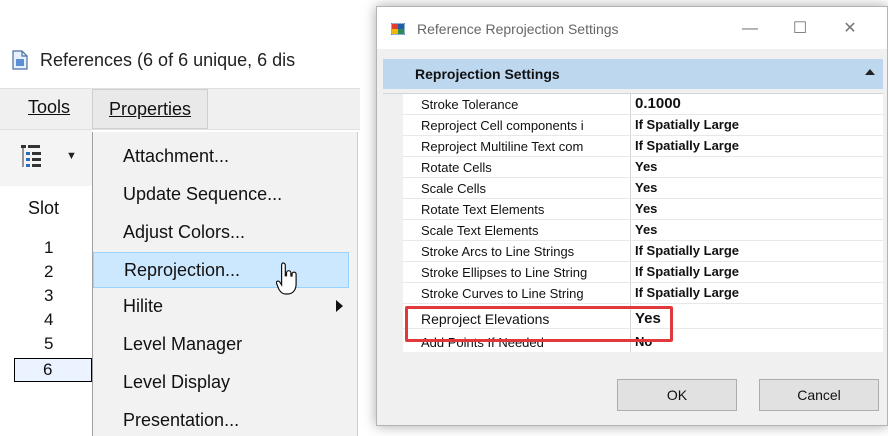  Describe the element at coordinates (20, 60) in the screenshot. I see `document-icon` at that location.